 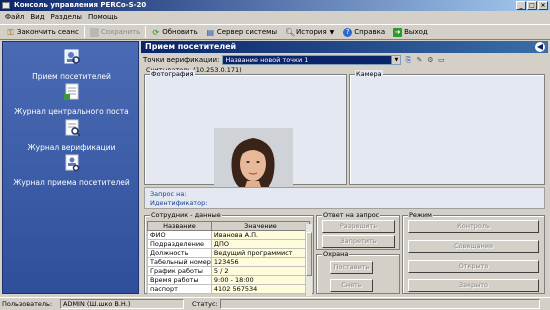 What do you see at coordinates (179, 280) in the screenshot?
I see `row-name: Время работы` at bounding box center [179, 280].